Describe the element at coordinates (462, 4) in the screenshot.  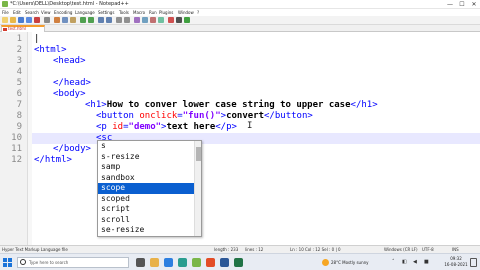
I see `maximize-button: ☐` at that location.